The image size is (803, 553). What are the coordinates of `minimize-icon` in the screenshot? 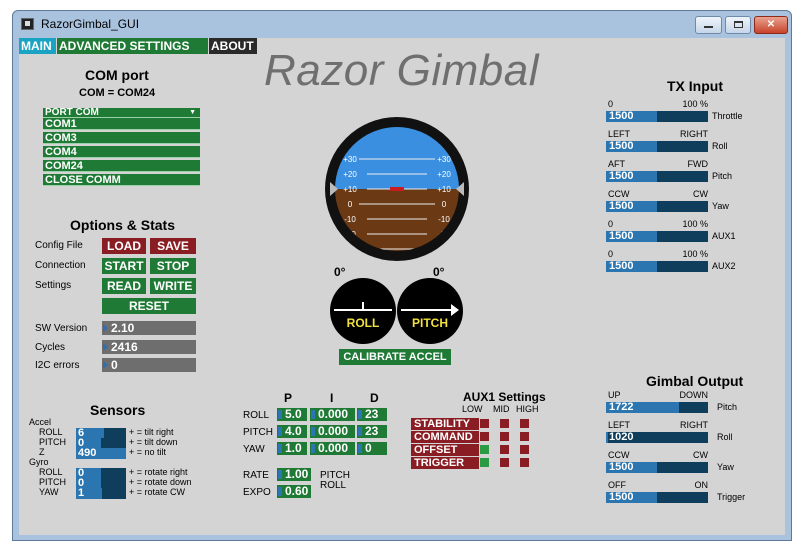 It's located at (708, 27).